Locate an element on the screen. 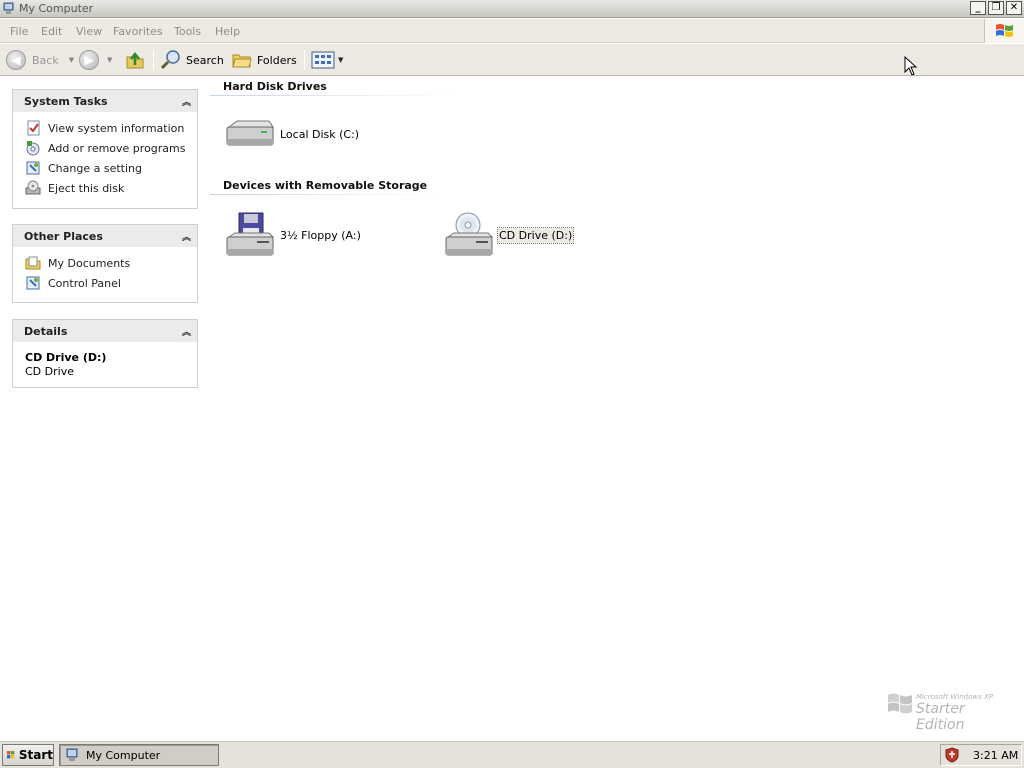 The height and width of the screenshot is (768, 1024). details-header: Details ︽ is located at coordinates (105, 331).